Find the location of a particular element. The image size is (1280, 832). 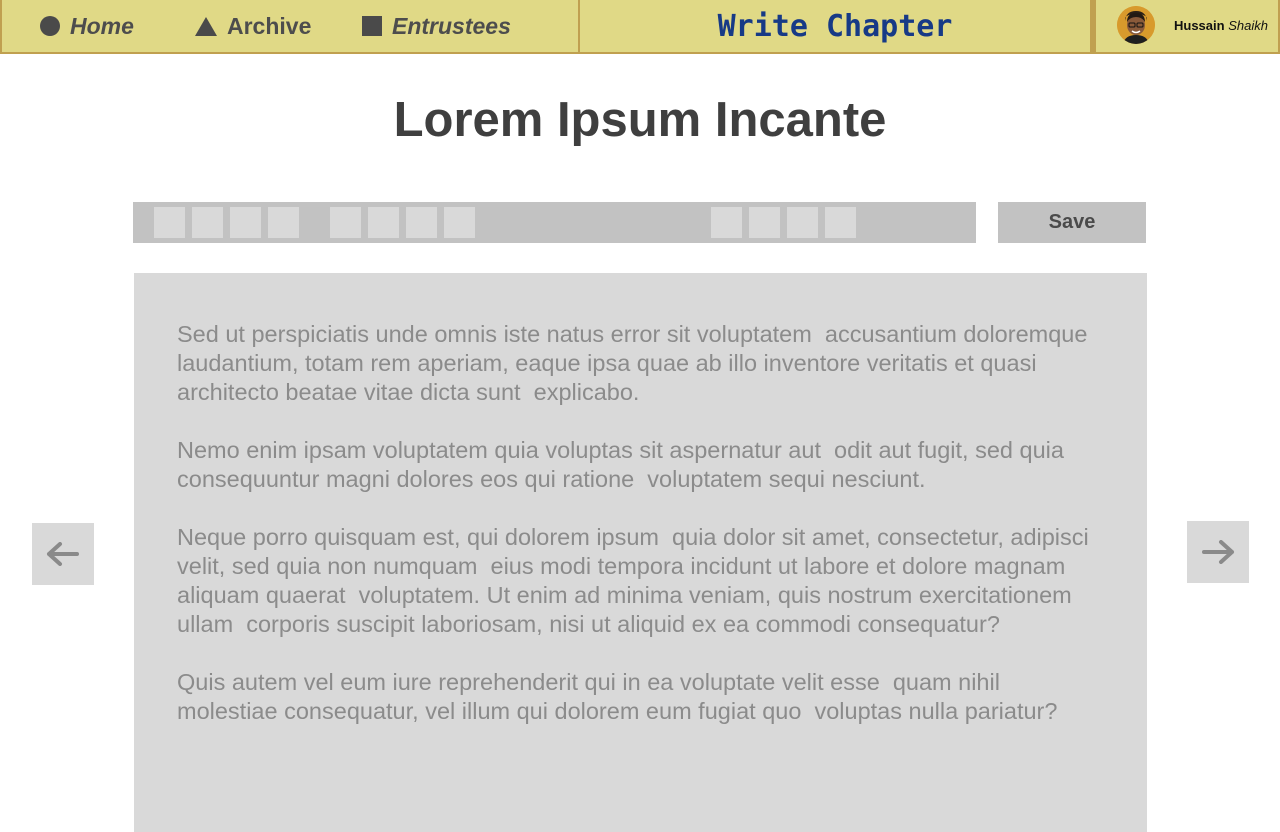

nav-archive-link: Archive is located at coordinates (253, 26).